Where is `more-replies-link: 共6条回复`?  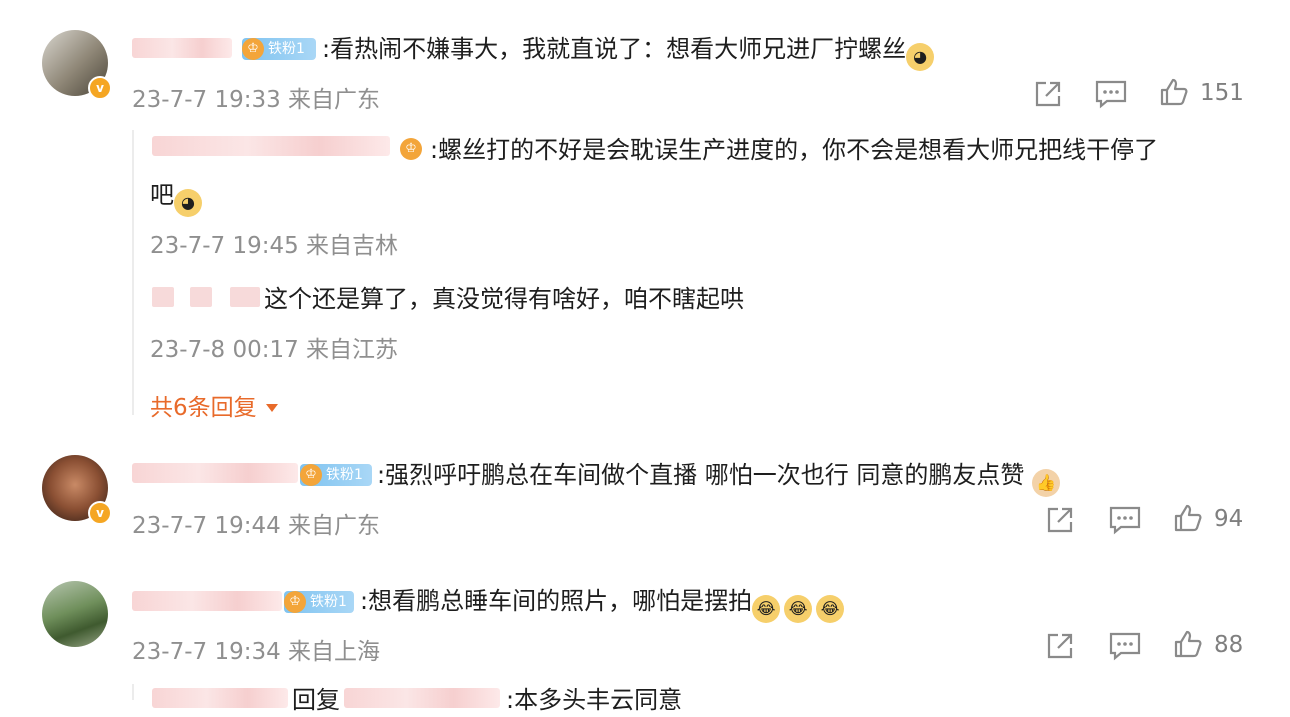
more-replies-link: 共6条回复 is located at coordinates (215, 405).